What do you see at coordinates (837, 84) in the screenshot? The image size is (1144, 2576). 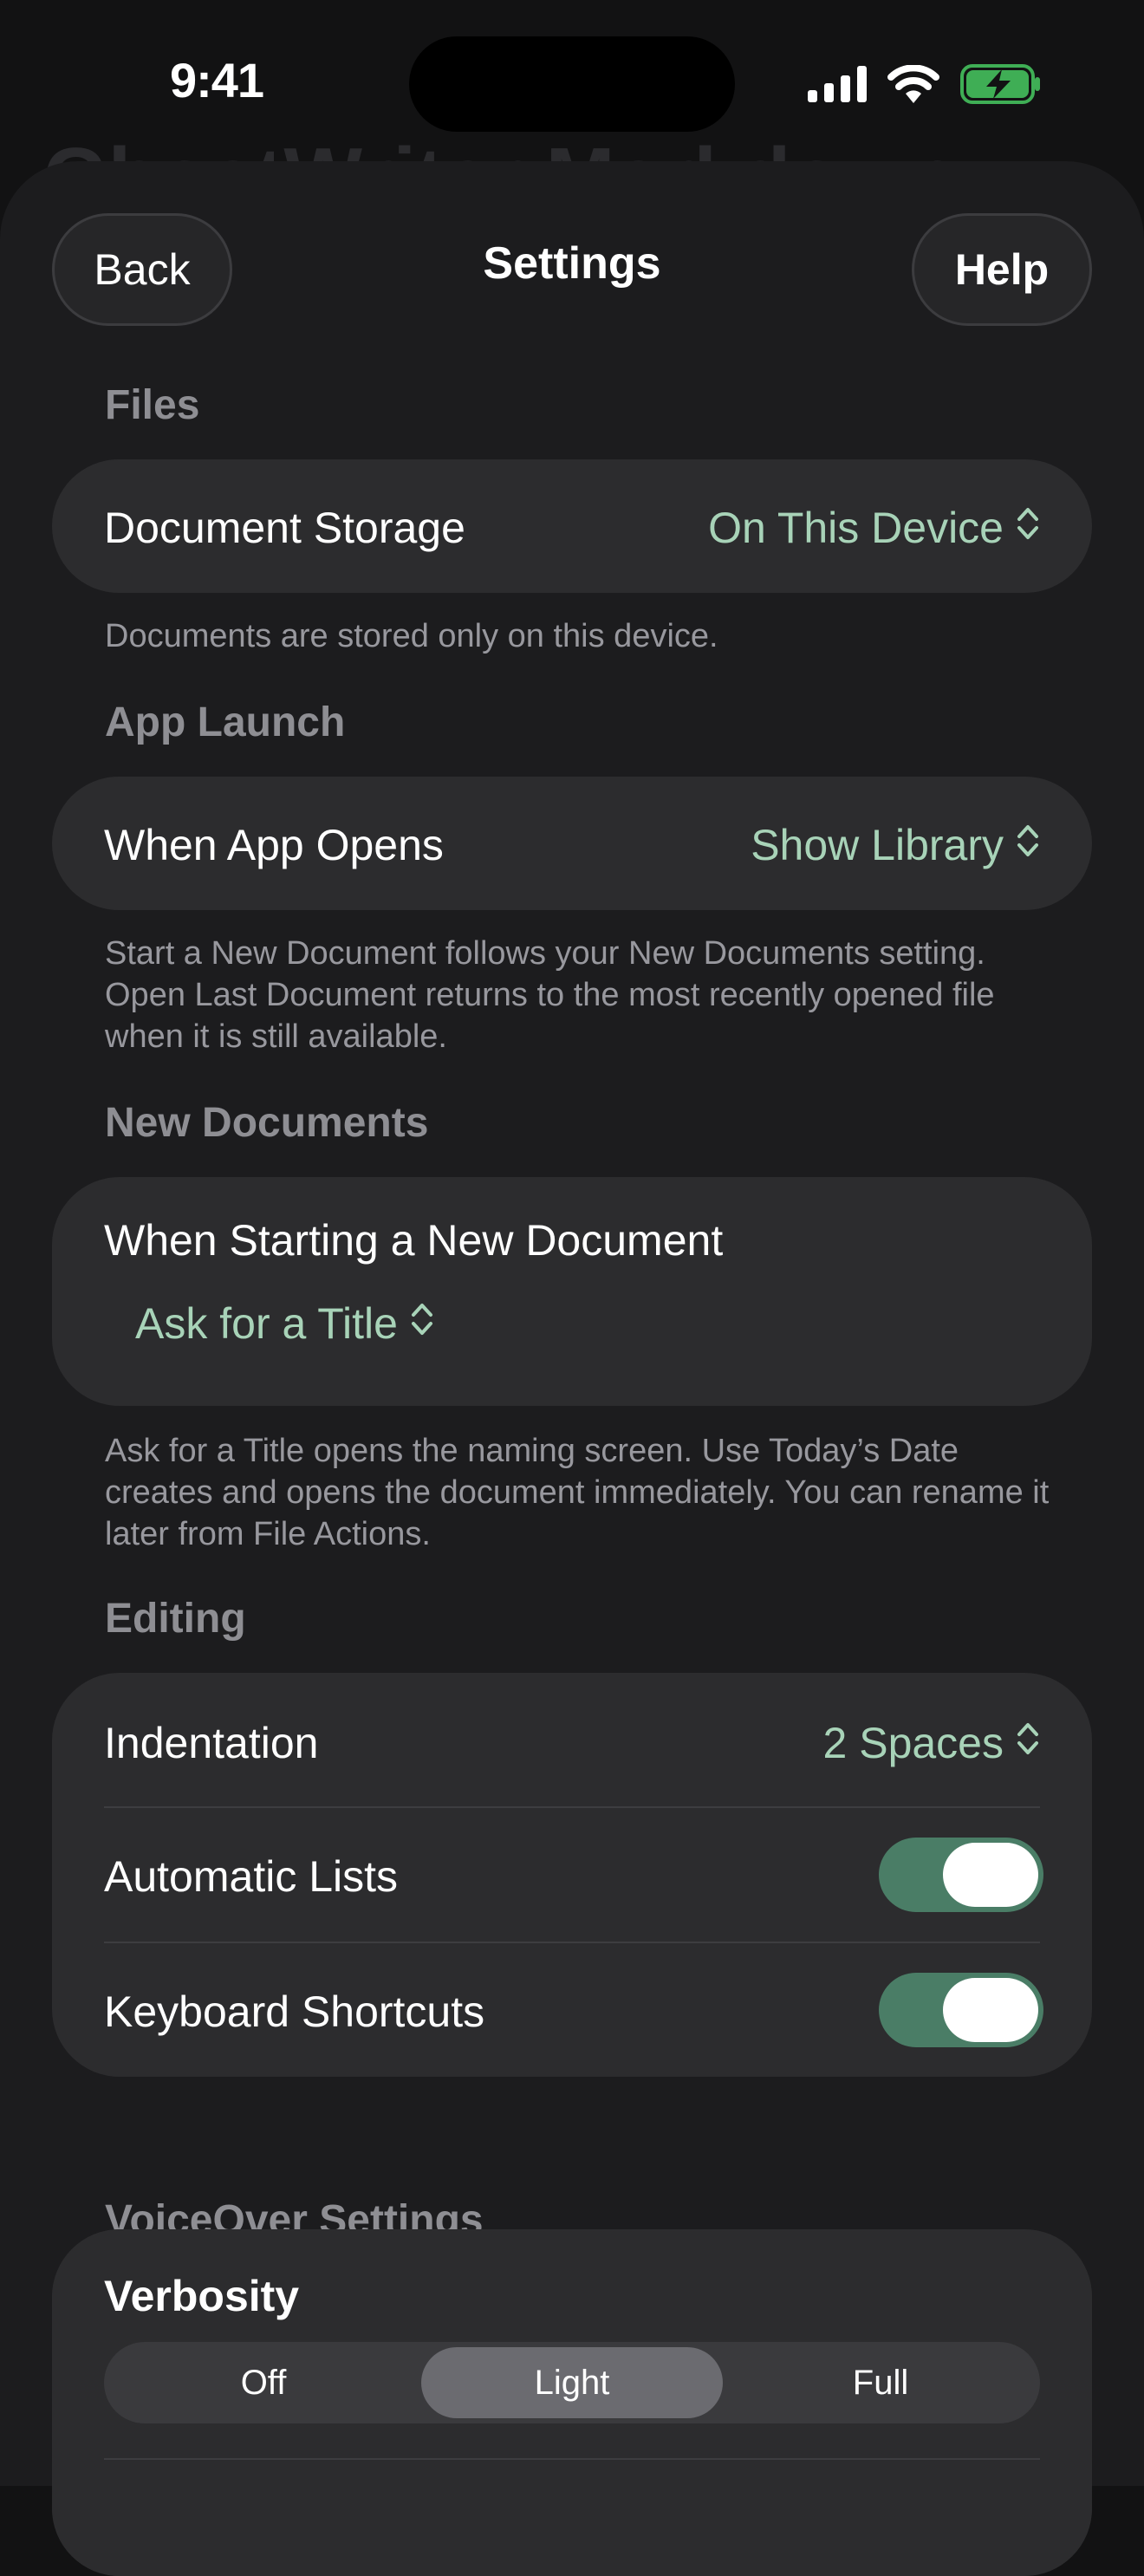 I see `cellular-signal-icon` at bounding box center [837, 84].